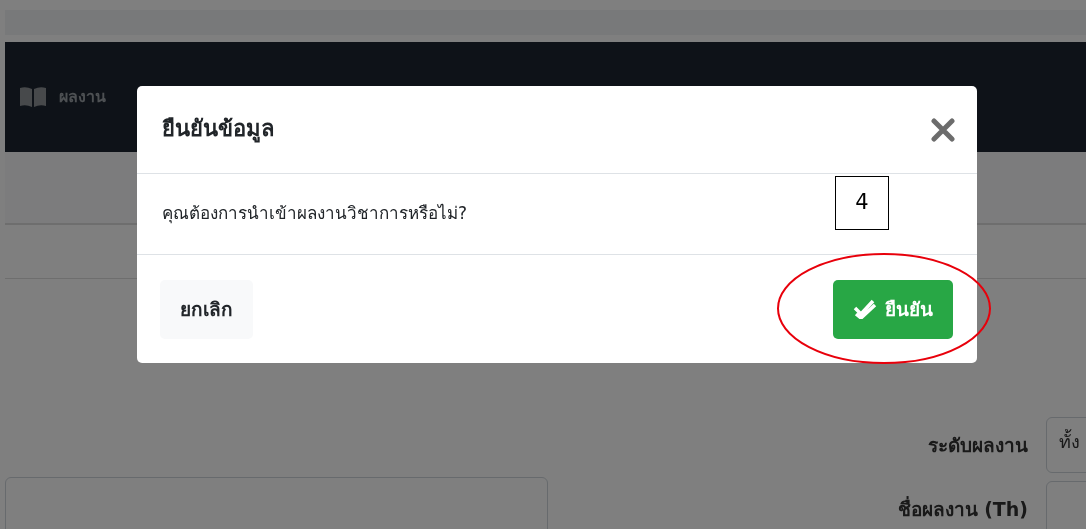 The height and width of the screenshot is (529, 1086). Describe the element at coordinates (218, 129) in the screenshot. I see `dialog-title: ยืนยันข้อมูล` at that location.